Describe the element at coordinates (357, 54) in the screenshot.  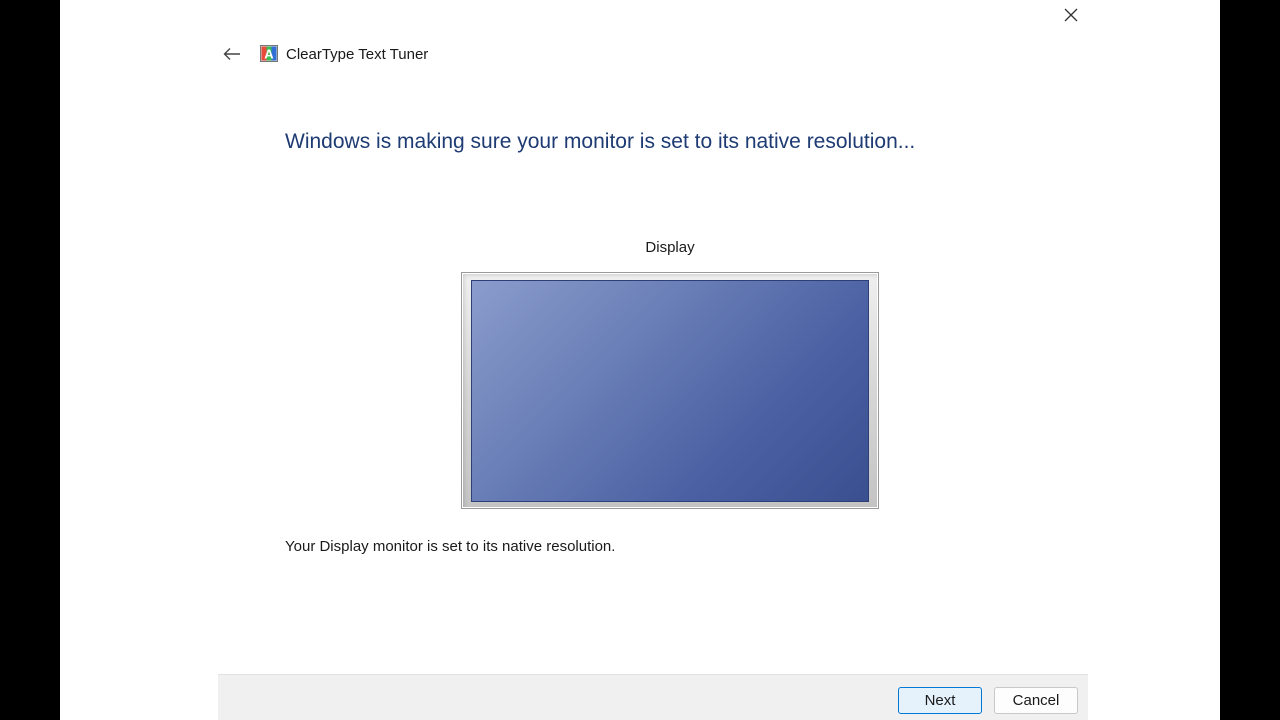
I see `app-title: ClearType Text Tuner` at that location.